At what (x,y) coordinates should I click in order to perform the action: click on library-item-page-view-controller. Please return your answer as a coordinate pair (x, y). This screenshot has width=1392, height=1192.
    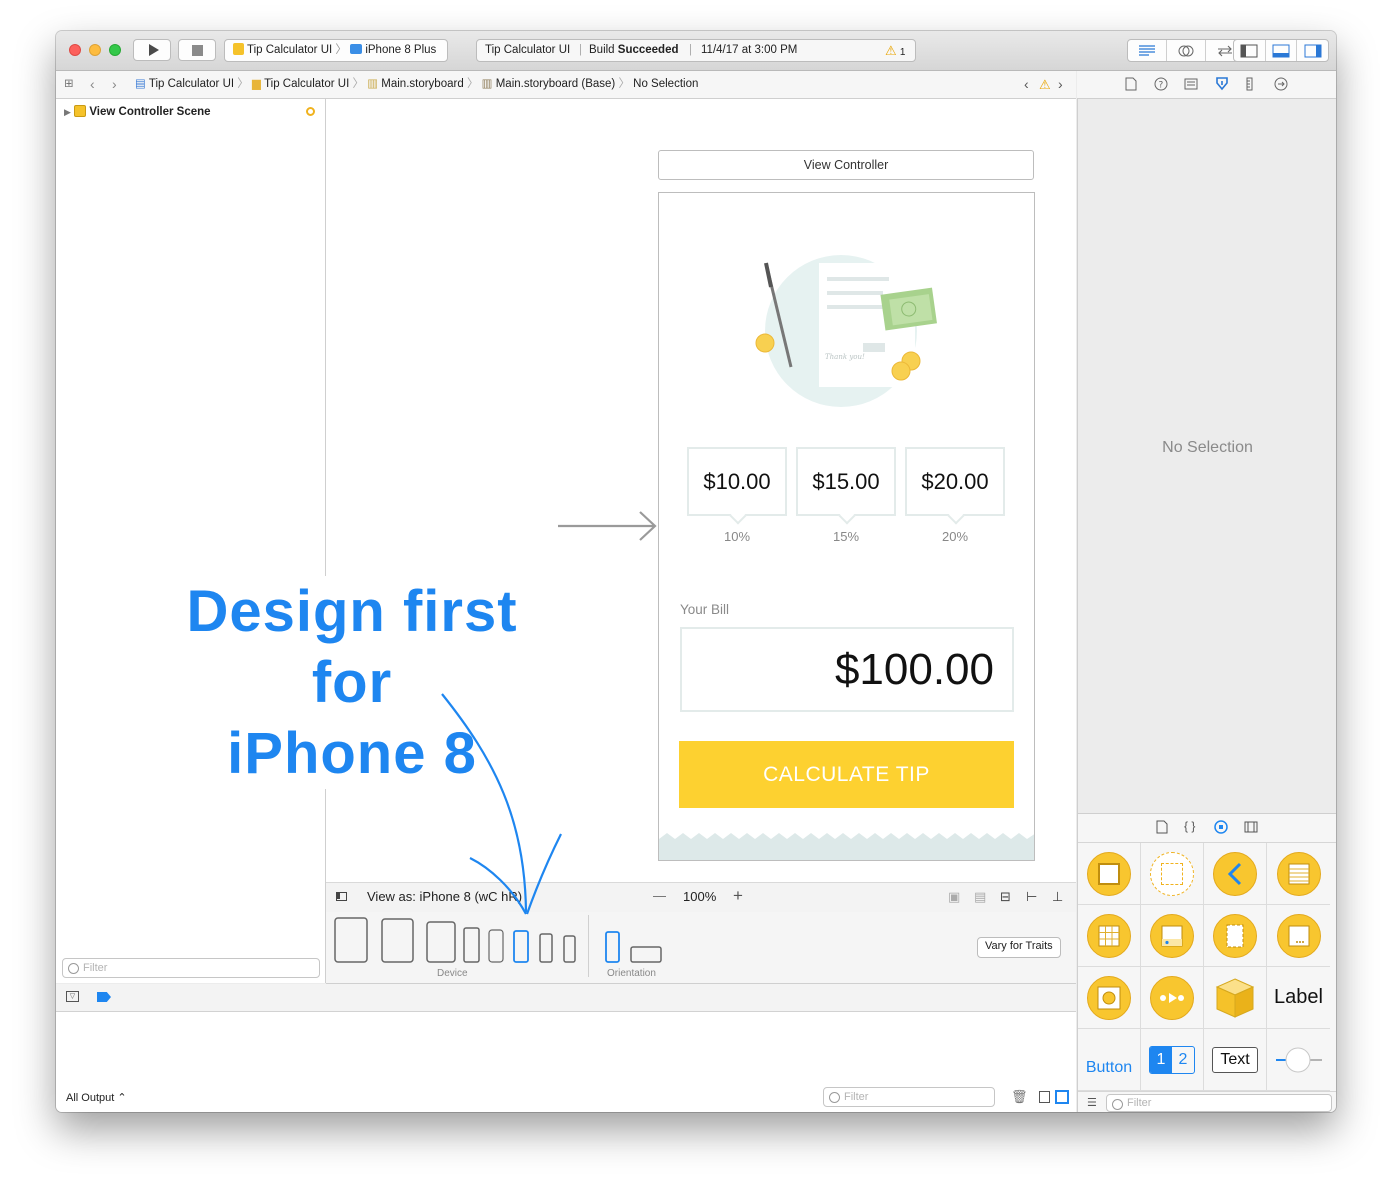
    Looking at the image, I should click on (1235, 936).